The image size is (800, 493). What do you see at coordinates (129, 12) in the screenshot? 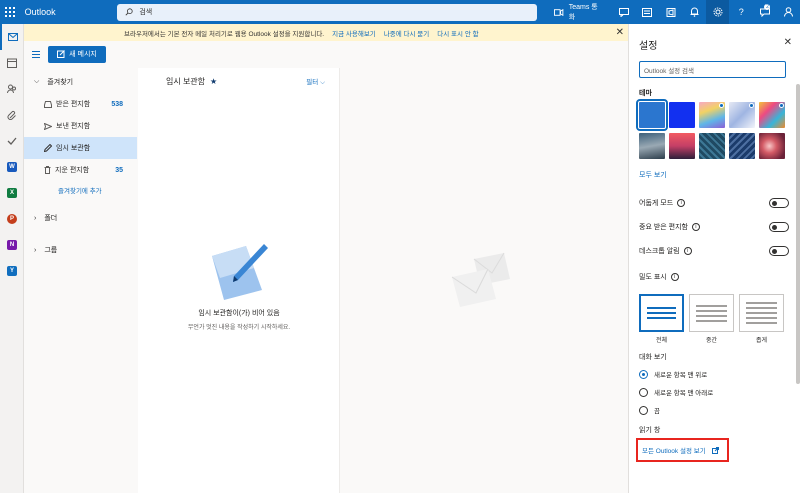
I see `search-icon` at bounding box center [129, 12].